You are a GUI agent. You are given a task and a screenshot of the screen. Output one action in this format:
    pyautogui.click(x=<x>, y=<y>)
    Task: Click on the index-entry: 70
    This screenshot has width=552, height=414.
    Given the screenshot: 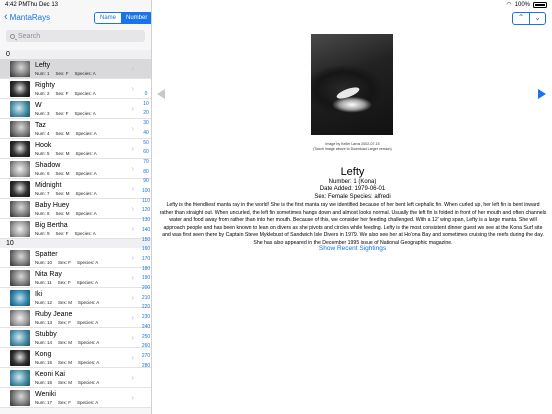 What is the action you would take?
    pyautogui.click(x=146, y=163)
    